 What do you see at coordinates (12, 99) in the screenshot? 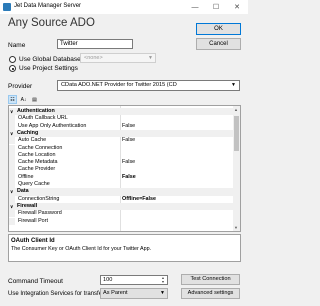
I see `categorized-view-icon: ☷` at bounding box center [12, 99].